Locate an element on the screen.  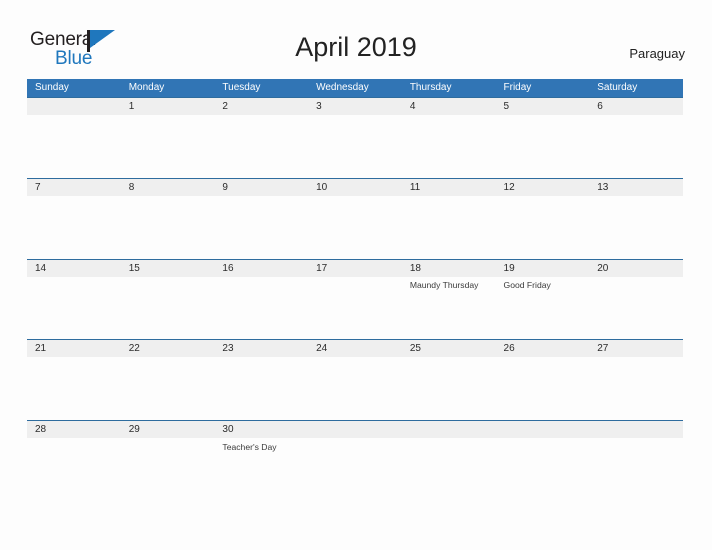
weekday-header-thursday: Thursday is located at coordinates (430, 87).